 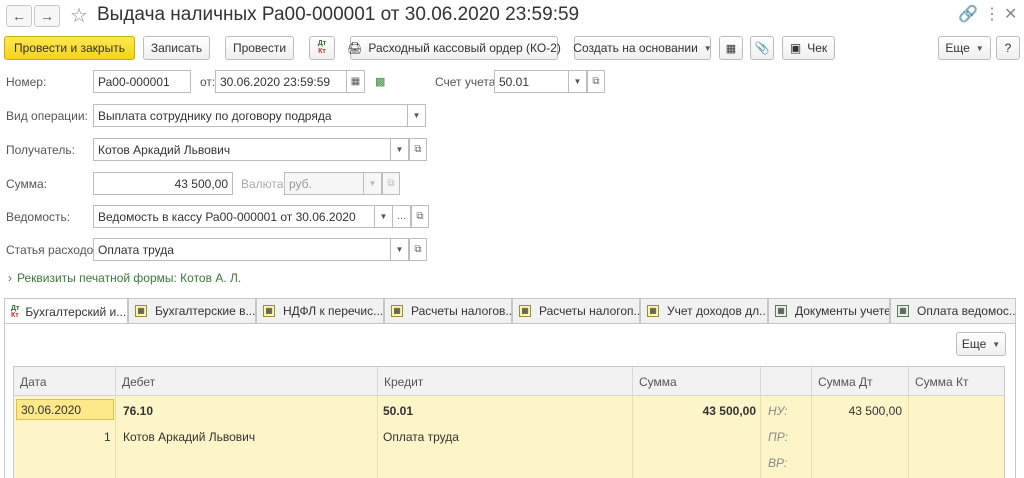 I want to click on check-button: ▣ Чек, so click(x=808, y=48).